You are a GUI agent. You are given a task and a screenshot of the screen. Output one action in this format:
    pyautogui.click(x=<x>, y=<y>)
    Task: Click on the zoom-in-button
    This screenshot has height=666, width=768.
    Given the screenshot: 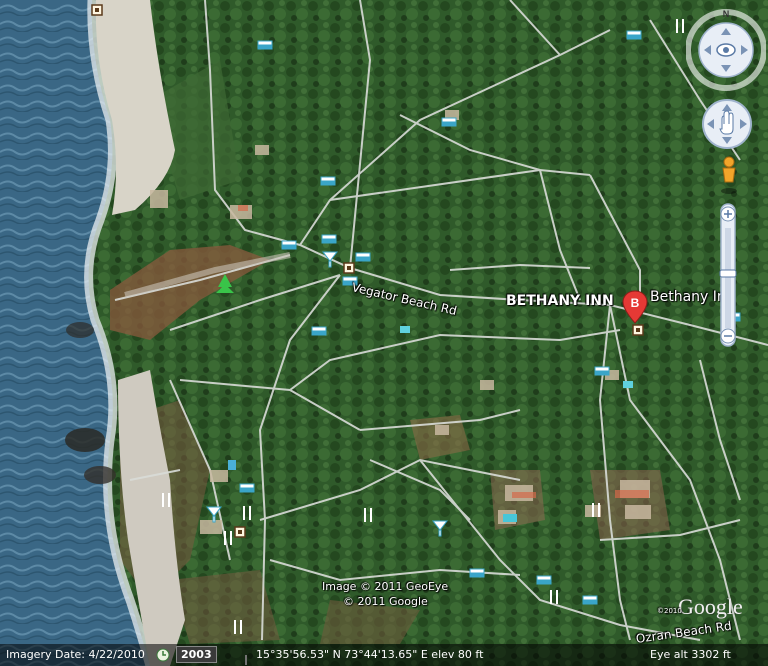 What is the action you would take?
    pyautogui.click(x=728, y=214)
    